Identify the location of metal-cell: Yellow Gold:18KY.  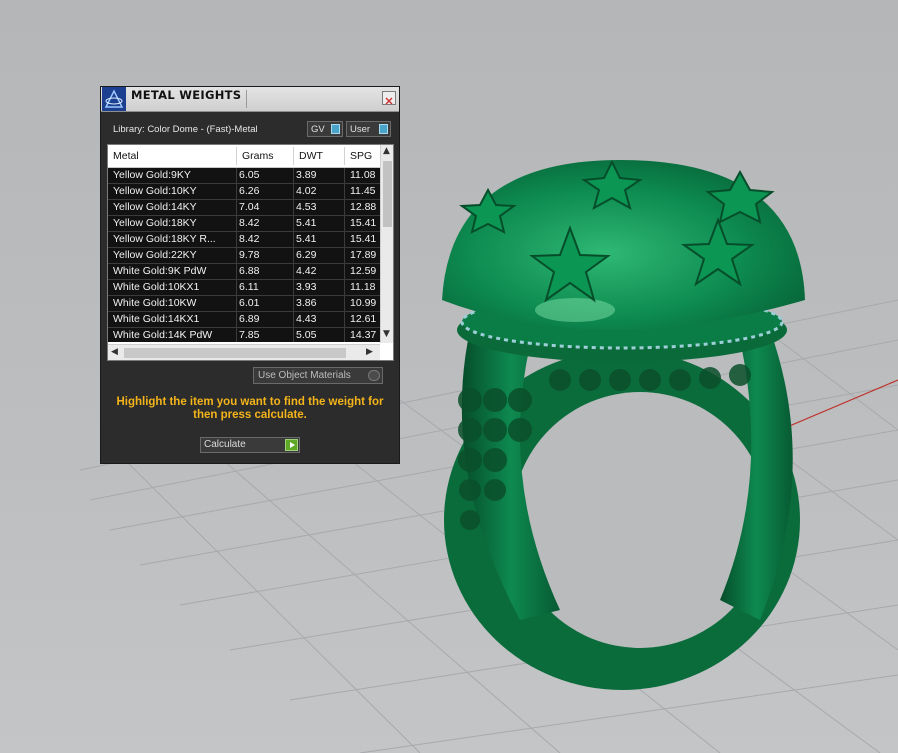
(155, 223).